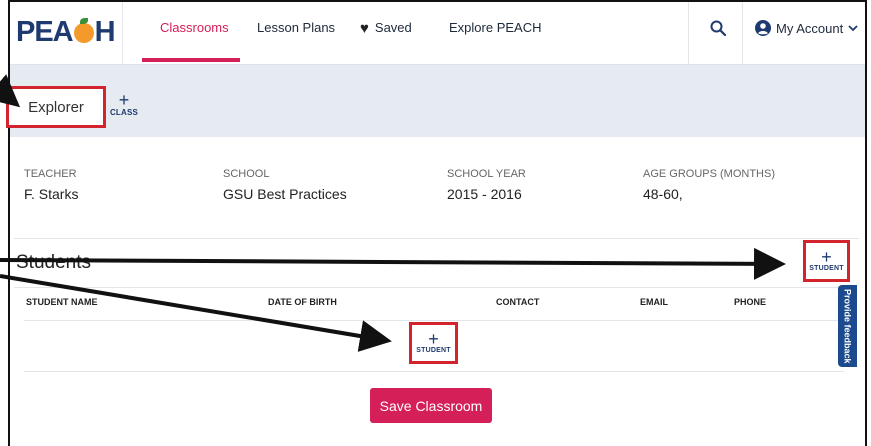 The height and width of the screenshot is (446, 871). I want to click on teacher-label: TEACHER, so click(50, 174).